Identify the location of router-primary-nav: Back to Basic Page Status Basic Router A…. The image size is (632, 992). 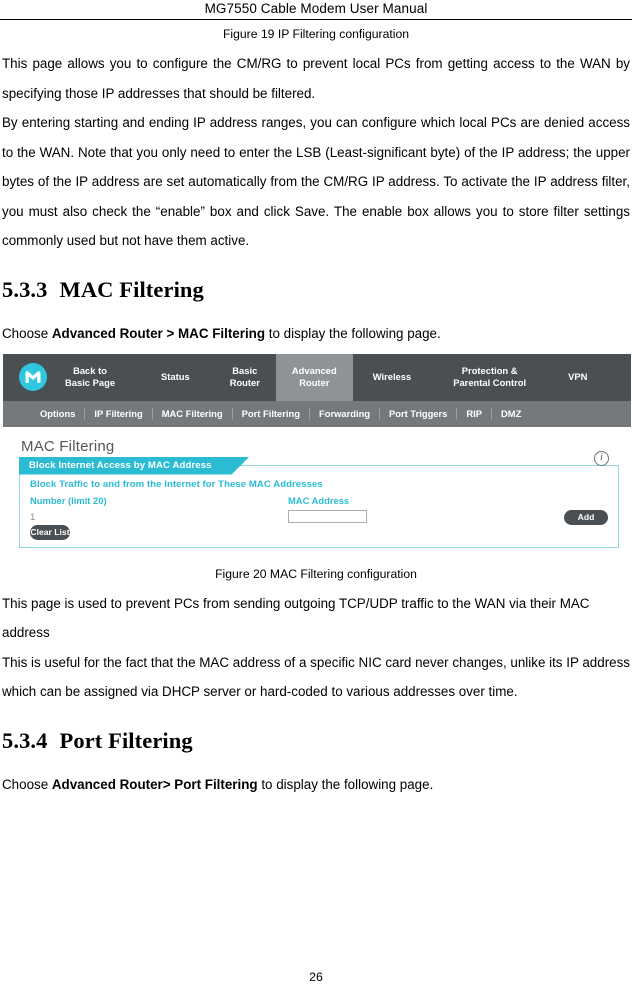
(317, 377).